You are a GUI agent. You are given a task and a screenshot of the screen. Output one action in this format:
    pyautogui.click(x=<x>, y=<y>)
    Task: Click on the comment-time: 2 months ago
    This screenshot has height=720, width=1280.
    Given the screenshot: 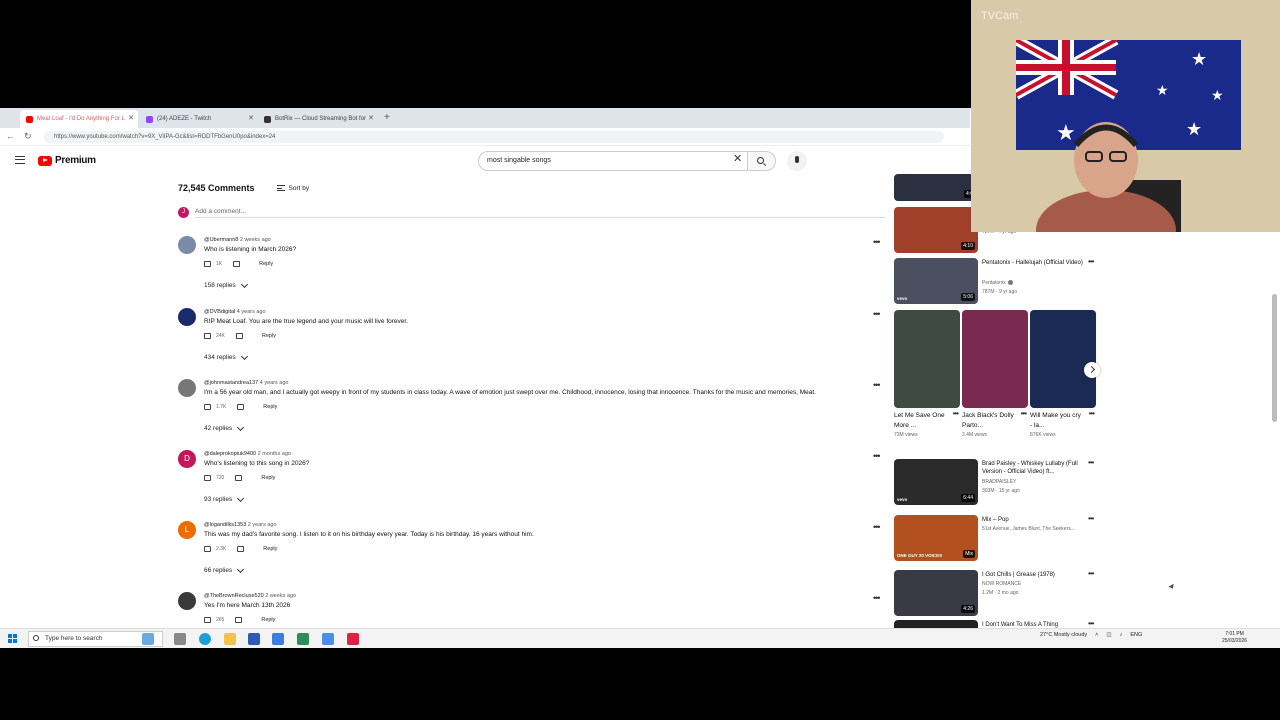 What is the action you would take?
    pyautogui.click(x=274, y=454)
    